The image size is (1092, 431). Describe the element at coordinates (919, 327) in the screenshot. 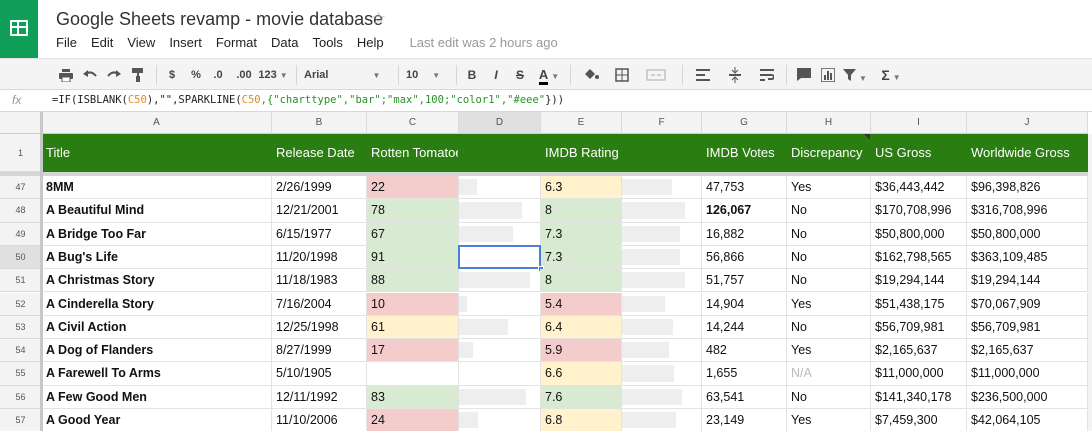

I see `cell-us-gross: $56,709,981` at that location.